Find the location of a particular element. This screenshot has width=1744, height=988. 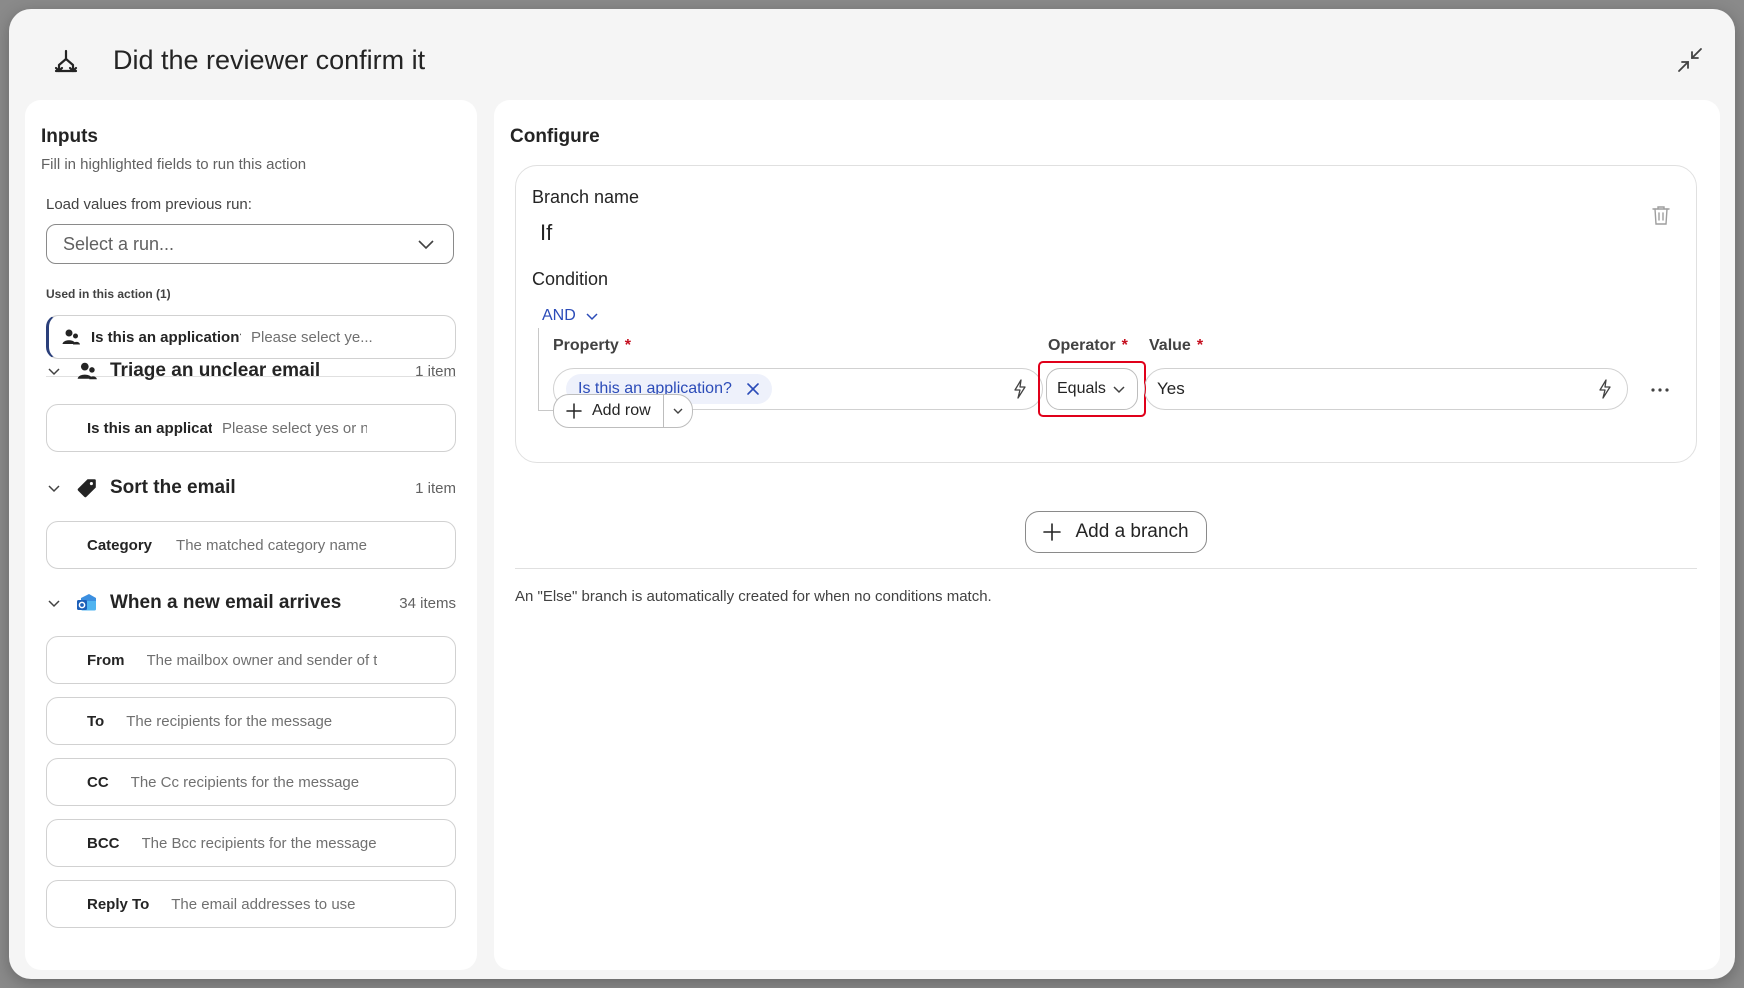

logic-operator-dropdown: AND is located at coordinates (571, 316).